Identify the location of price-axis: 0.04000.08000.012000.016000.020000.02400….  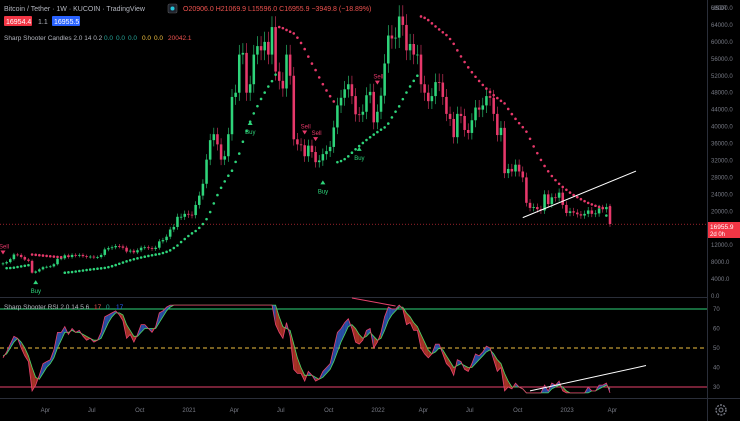
(722, 153).